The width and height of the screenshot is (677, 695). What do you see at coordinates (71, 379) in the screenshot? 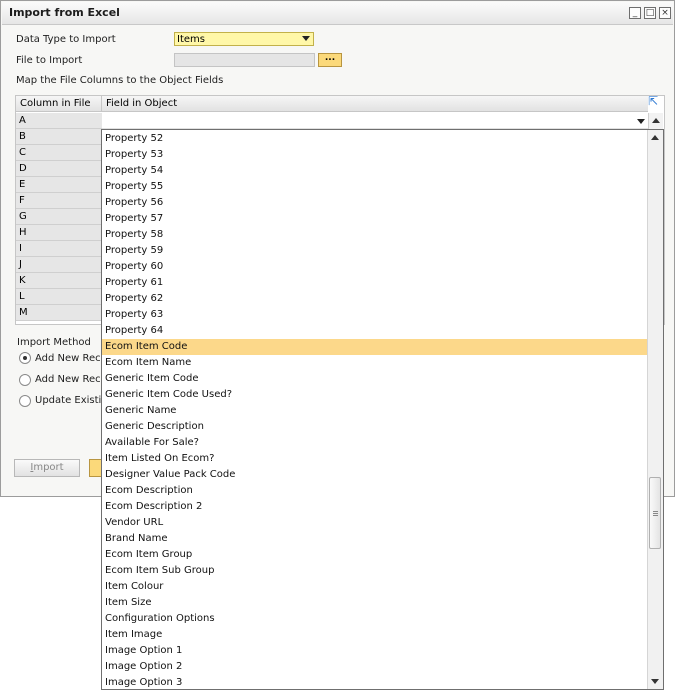
I see `radio-add-new-2-label: Add New Reco` at bounding box center [71, 379].